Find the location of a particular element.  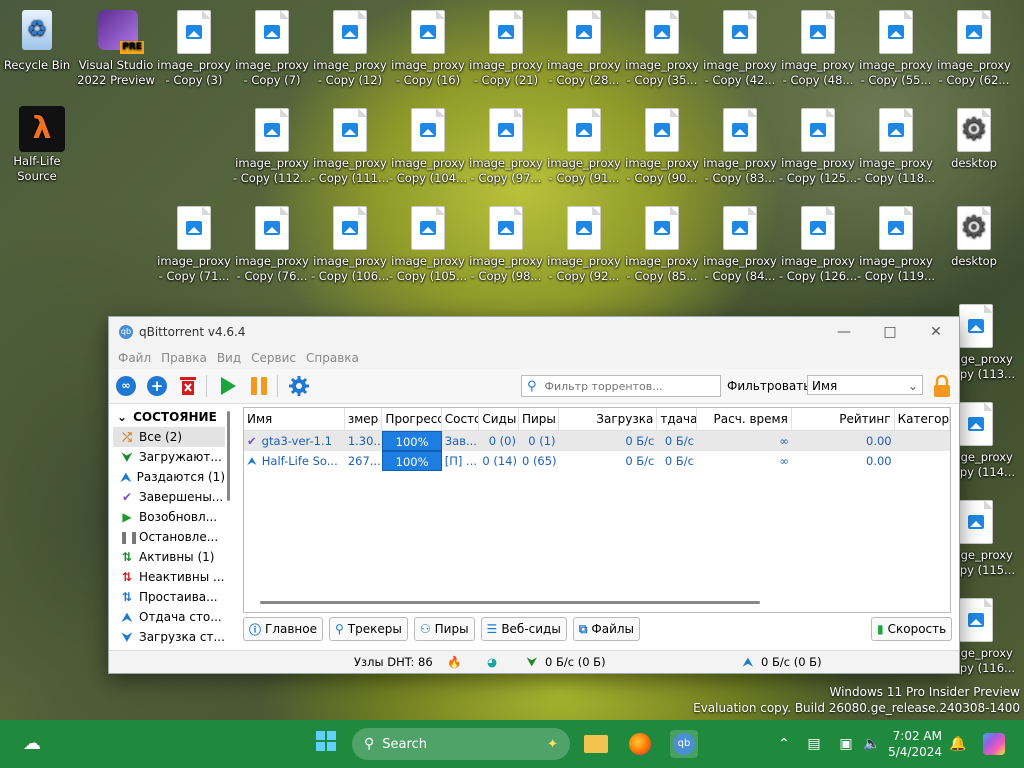

tab-files: ⧉ Файлы is located at coordinates (606, 629).